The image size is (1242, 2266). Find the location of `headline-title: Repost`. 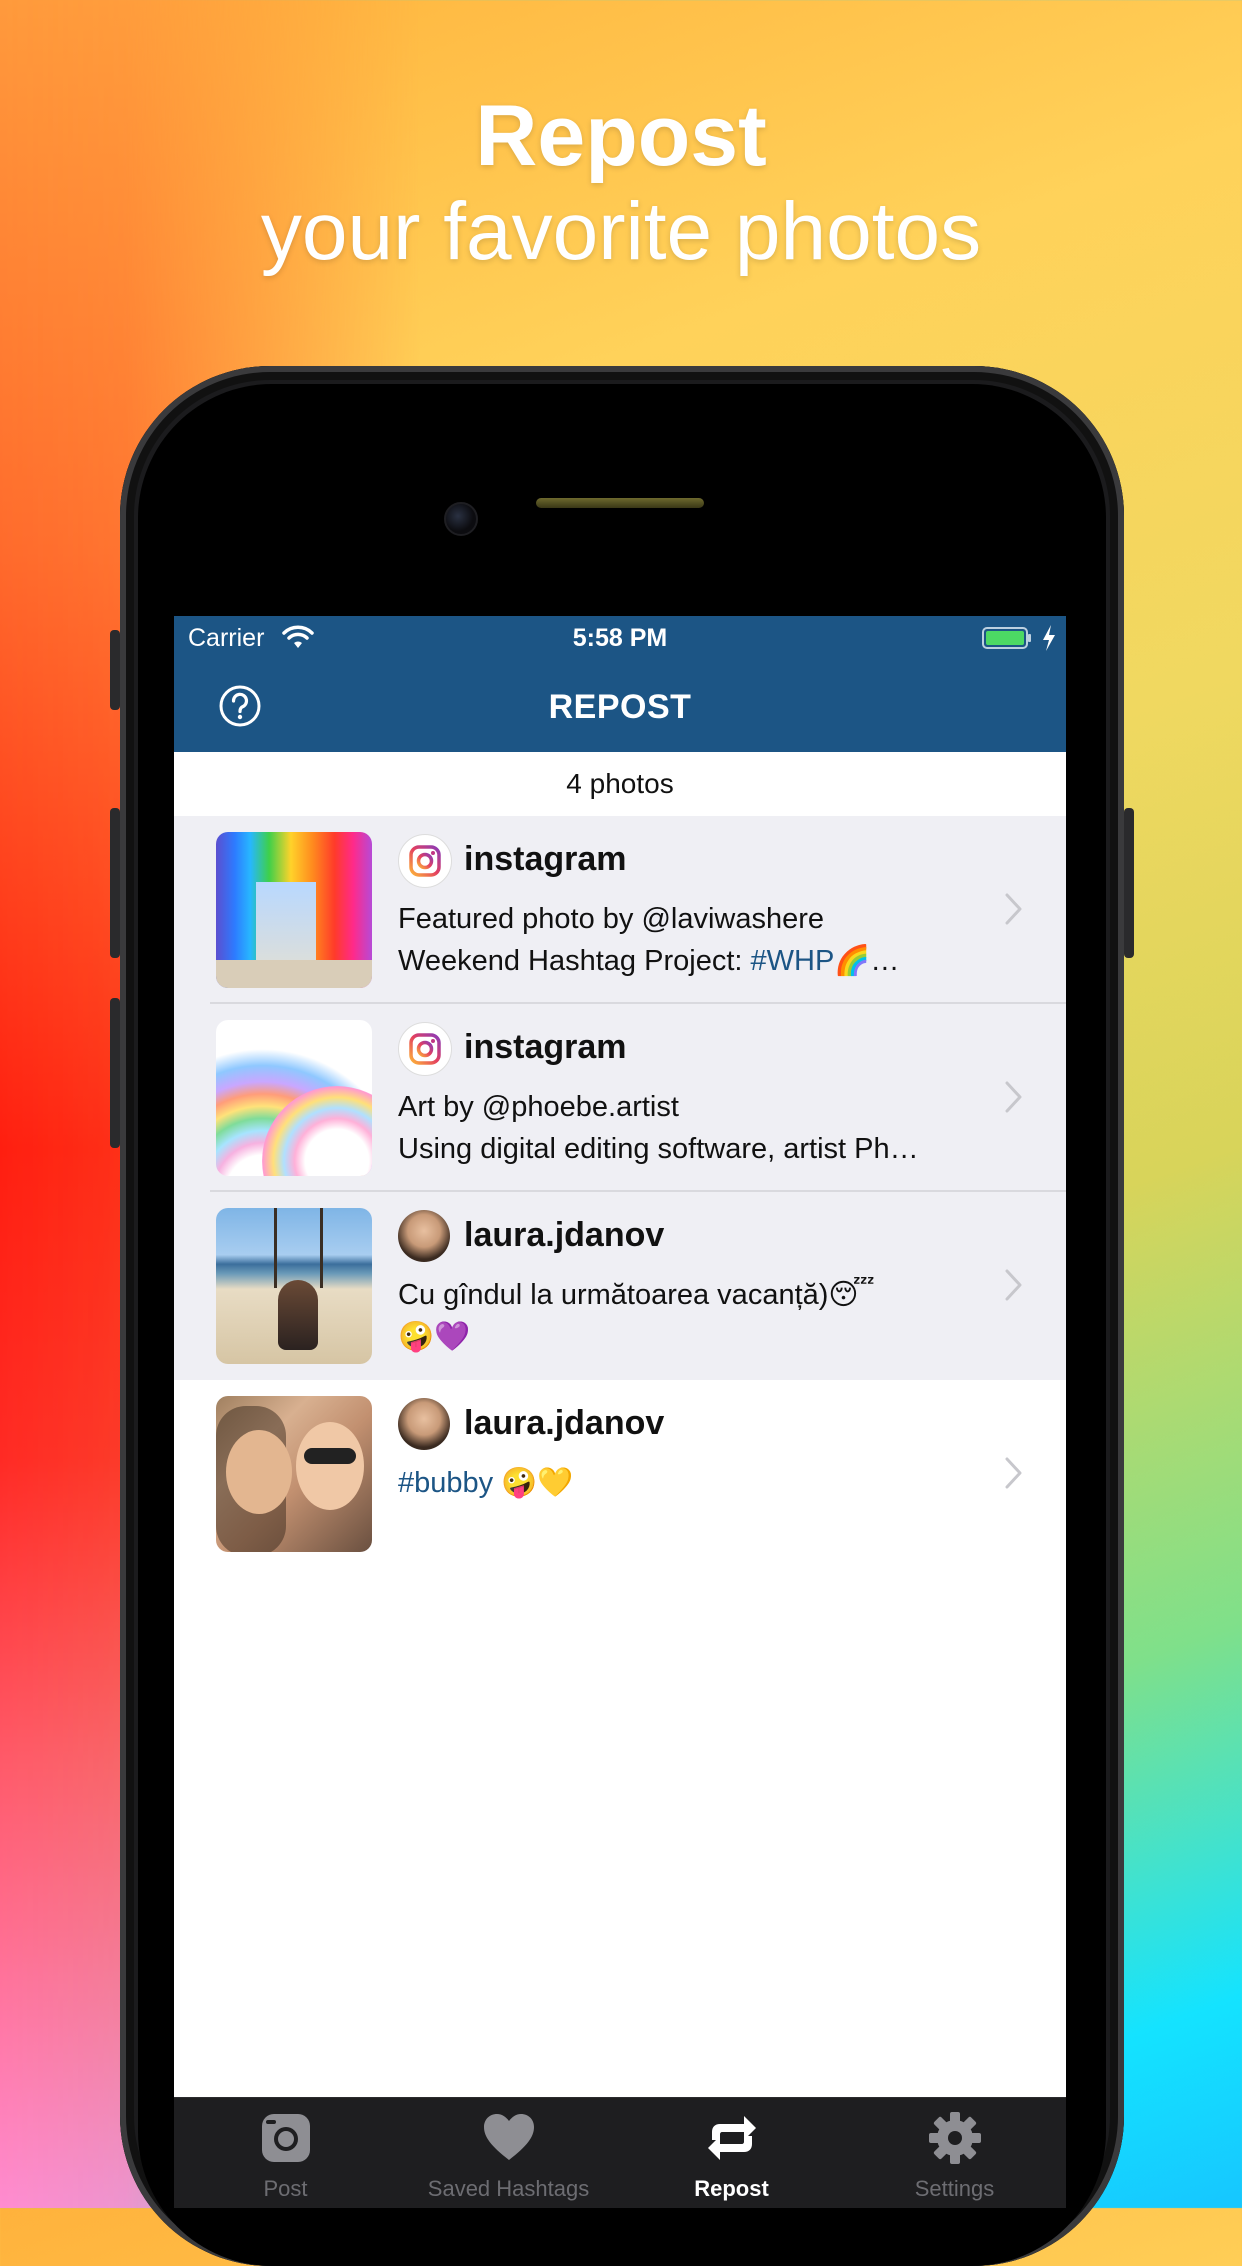

headline-title: Repost is located at coordinates (621, 136).